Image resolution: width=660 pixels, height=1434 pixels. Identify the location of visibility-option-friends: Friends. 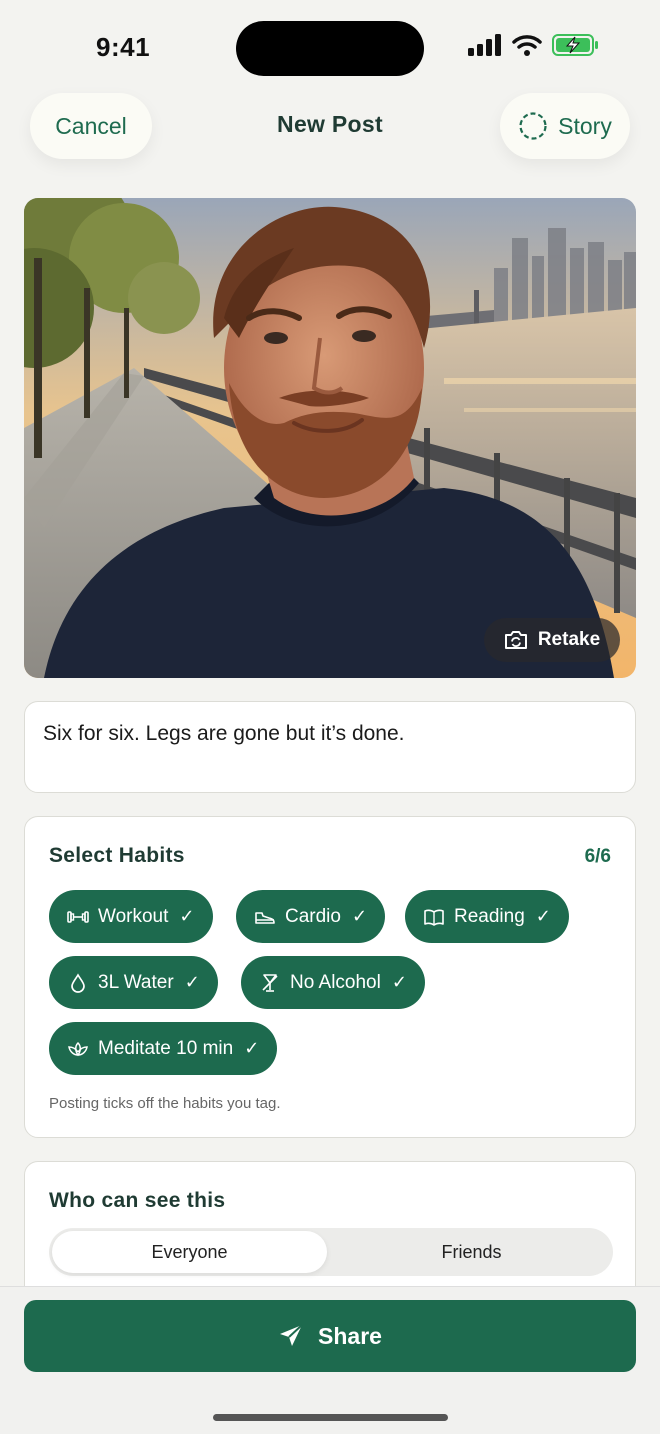
(471, 1252).